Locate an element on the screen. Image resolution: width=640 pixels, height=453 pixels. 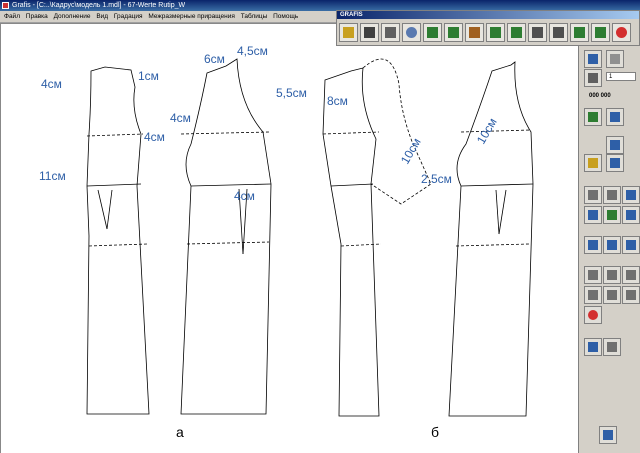
measure-icon is located at coordinates (474, 32).